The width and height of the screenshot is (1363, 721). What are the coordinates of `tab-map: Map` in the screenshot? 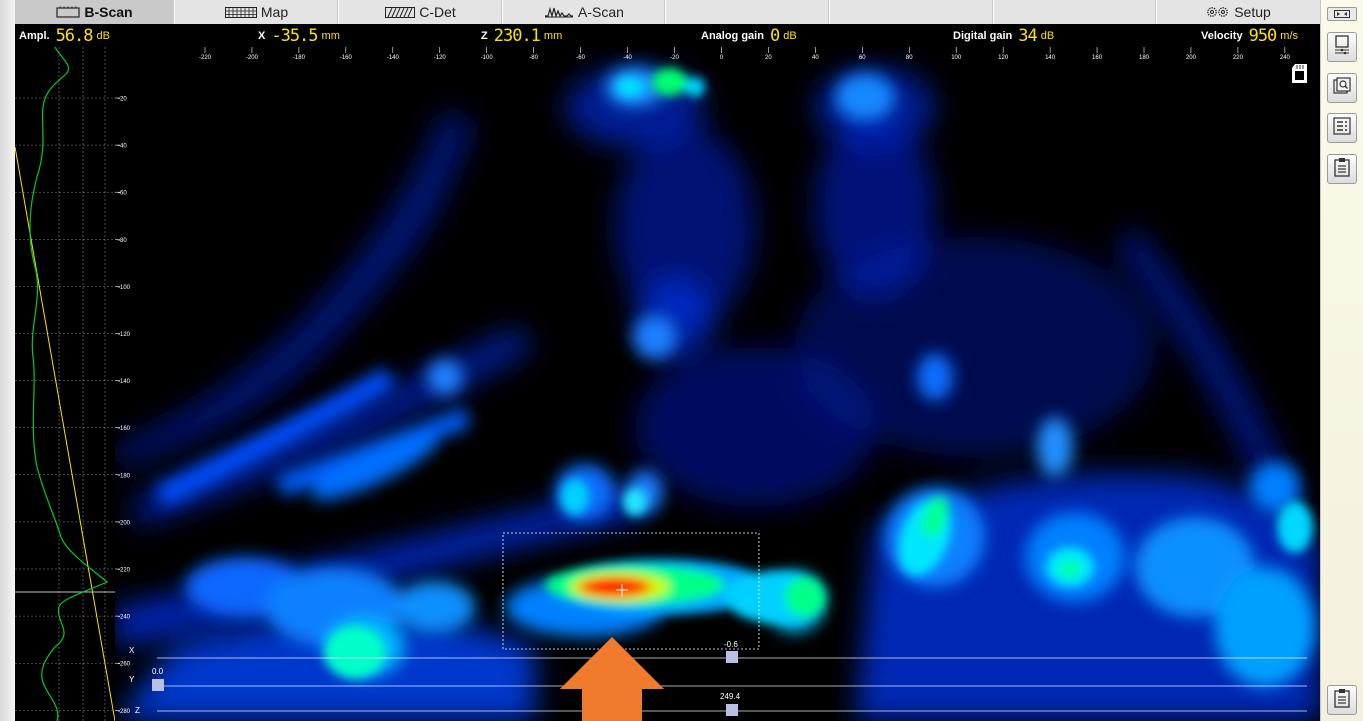 It's located at (257, 12).